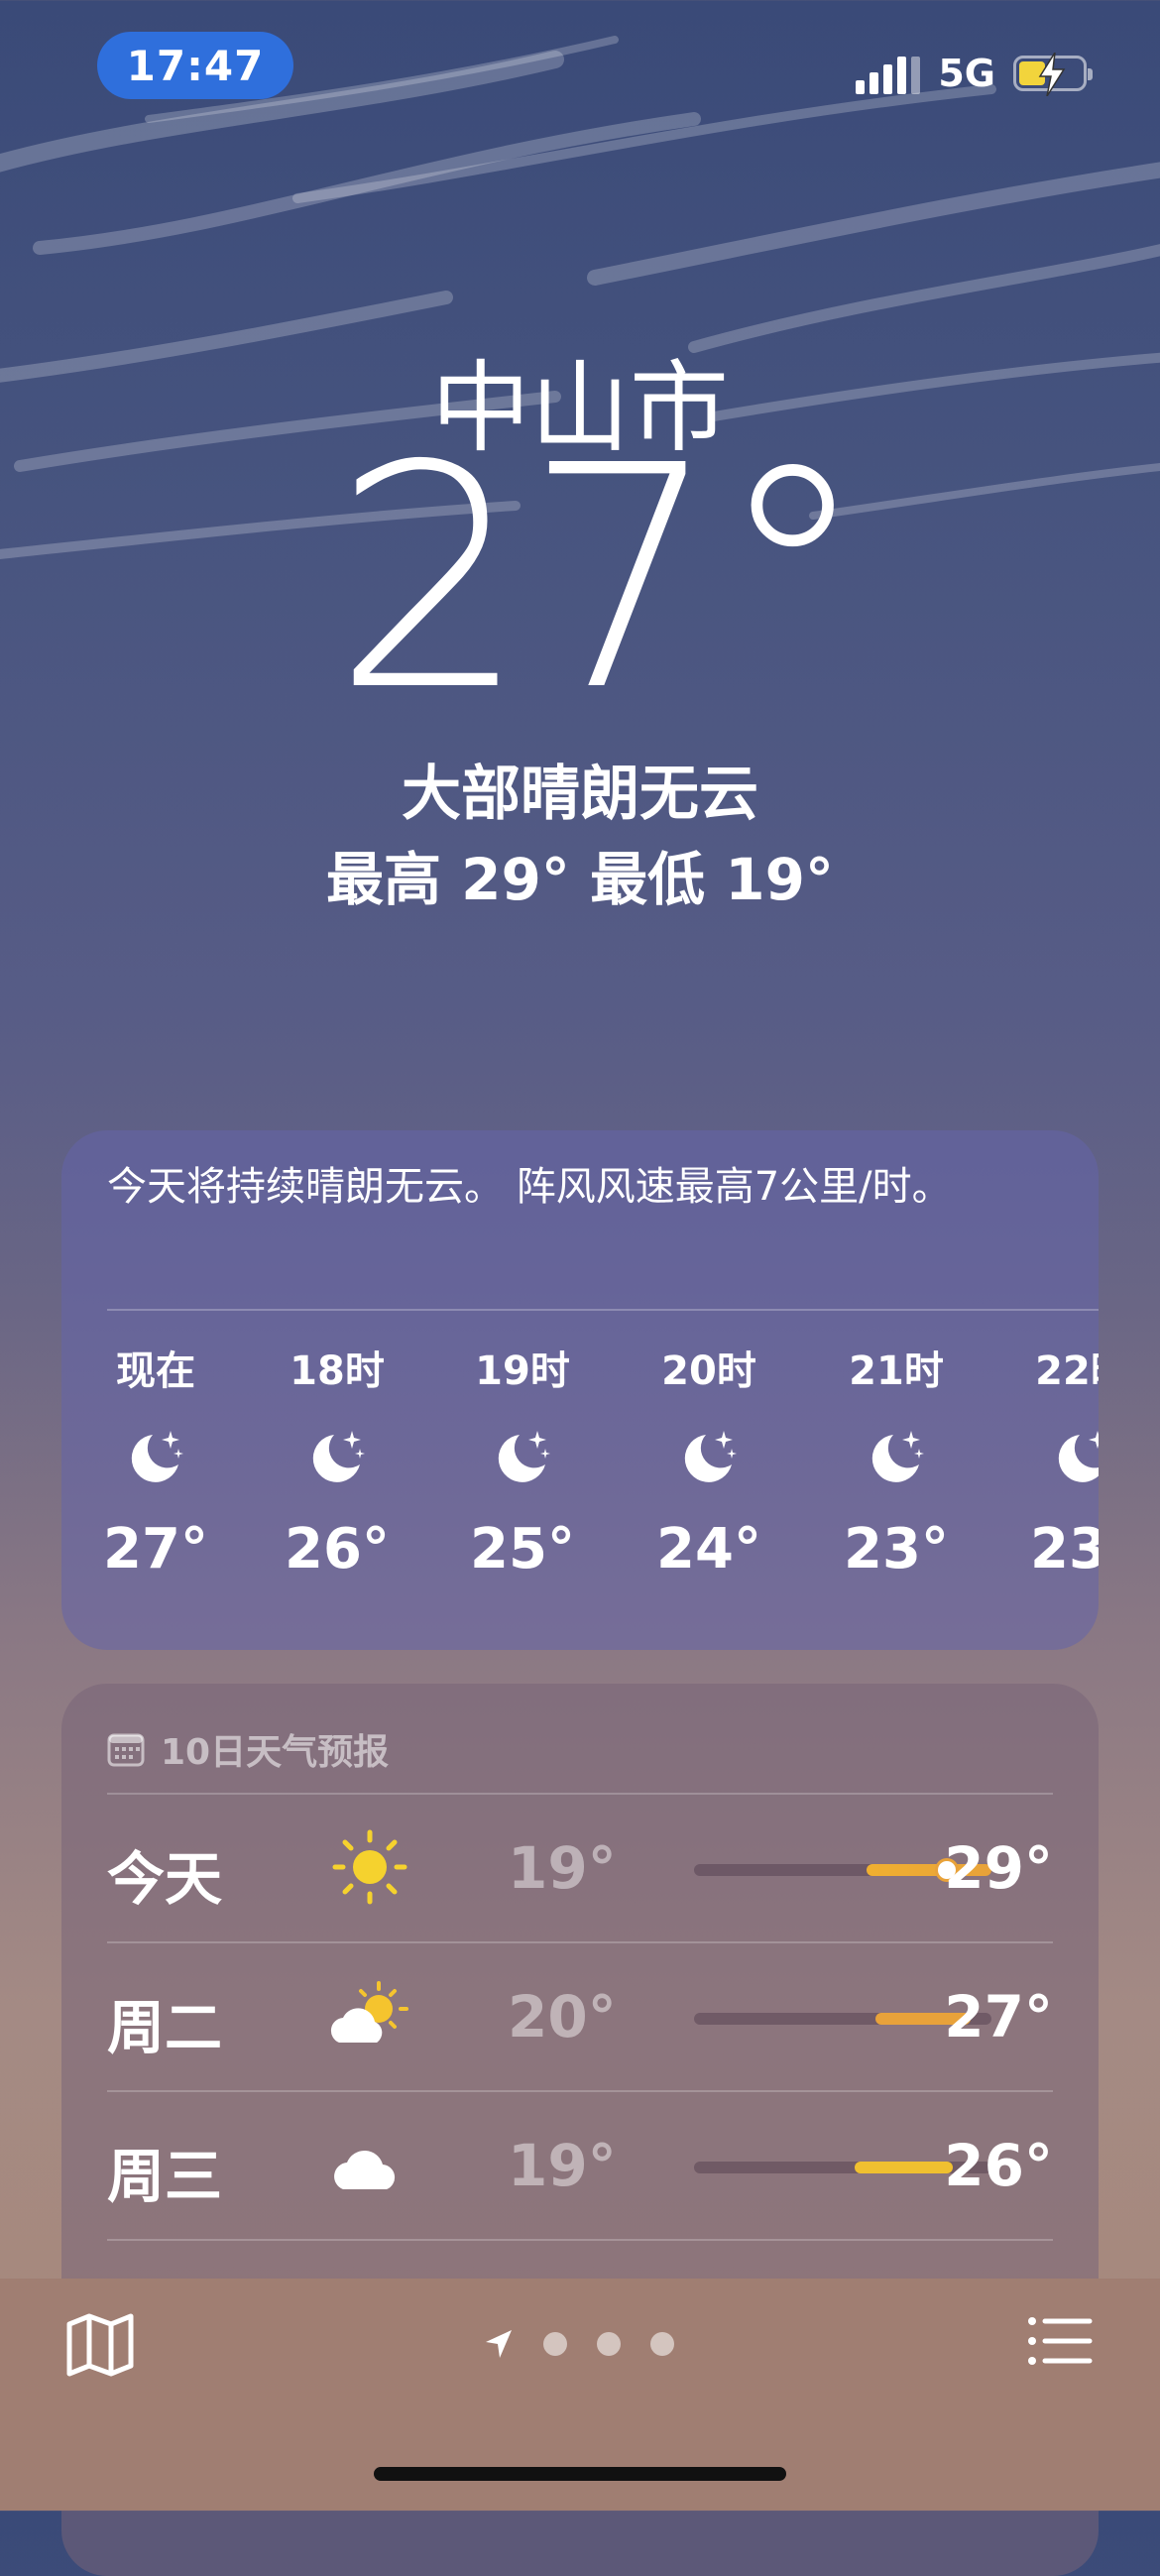 This screenshot has width=1160, height=2576. I want to click on calendar-icon, so click(126, 1750).